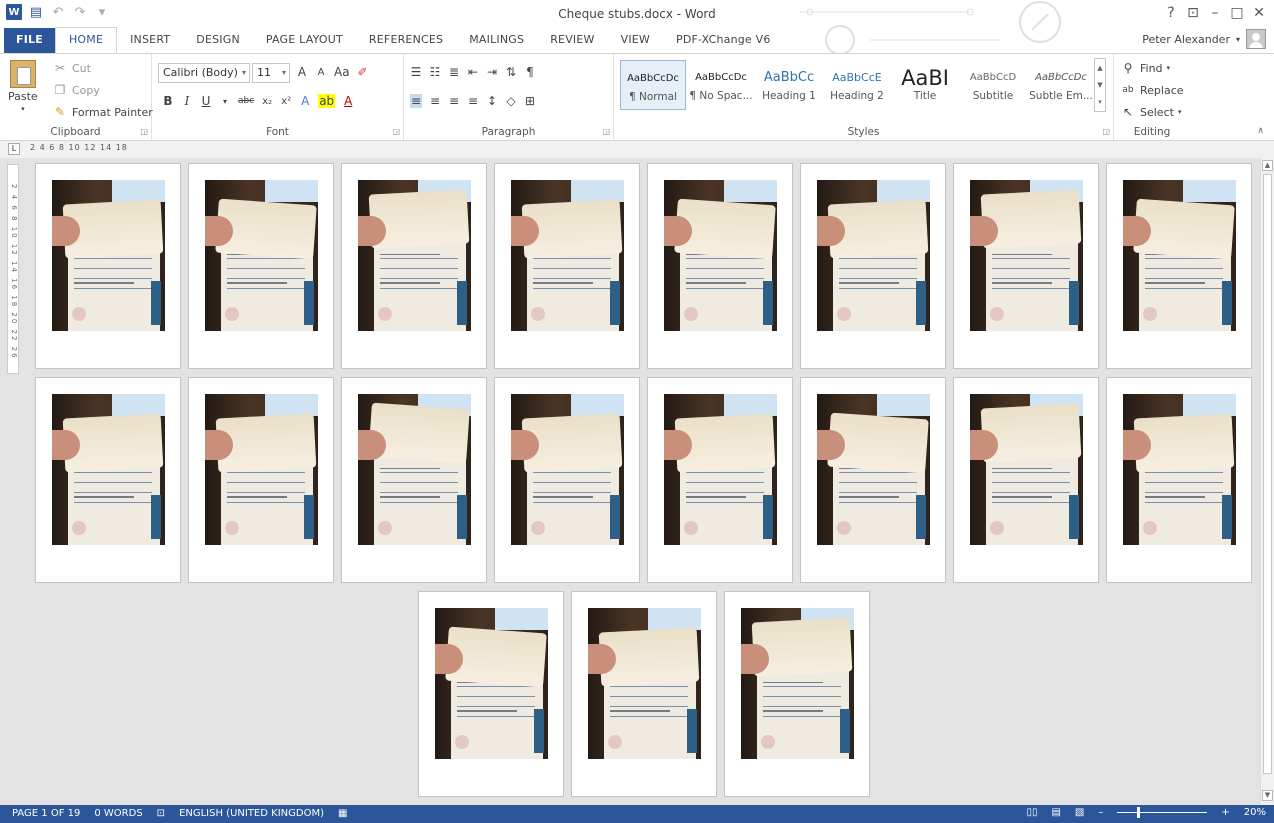 The image size is (1274, 823). Describe the element at coordinates (363, 72) in the screenshot. I see `clear-formatting-icon: ✐` at that location.